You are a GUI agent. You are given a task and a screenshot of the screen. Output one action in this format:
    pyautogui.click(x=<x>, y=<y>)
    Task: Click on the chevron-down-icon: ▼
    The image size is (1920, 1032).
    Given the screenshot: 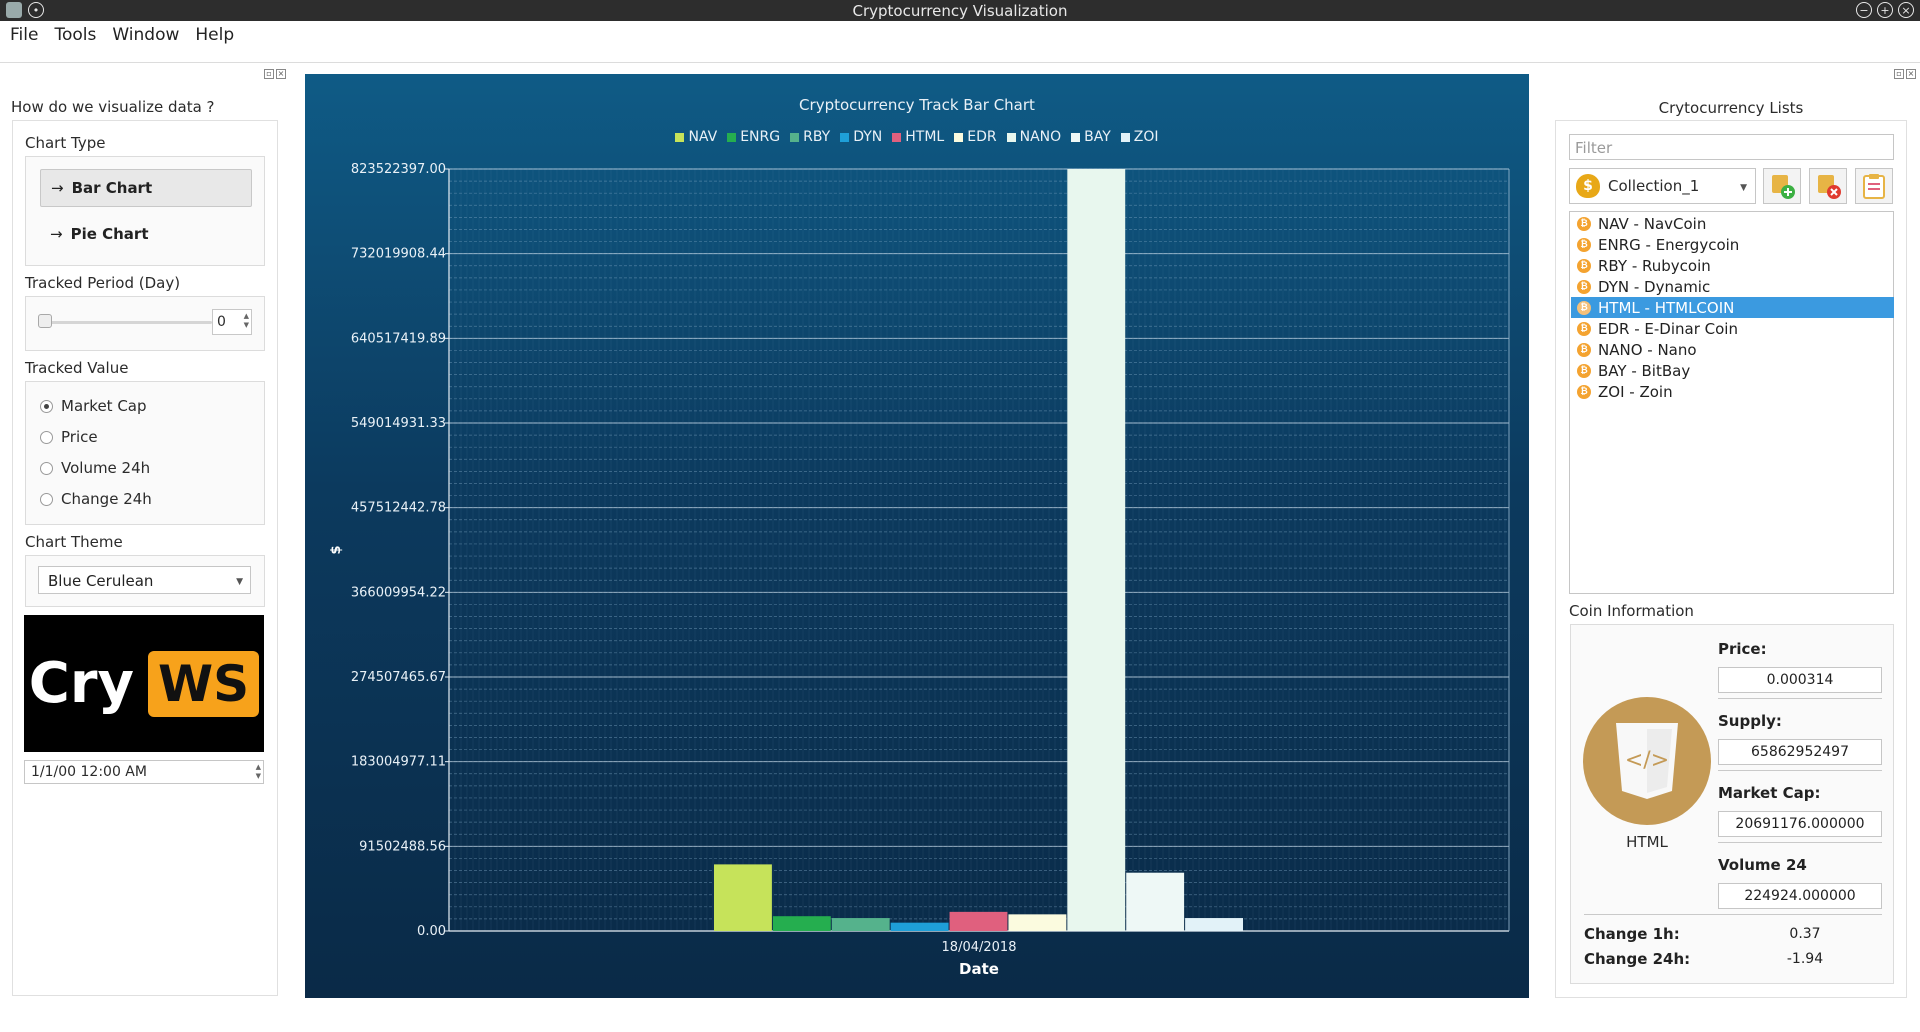 What is the action you would take?
    pyautogui.click(x=1743, y=188)
    